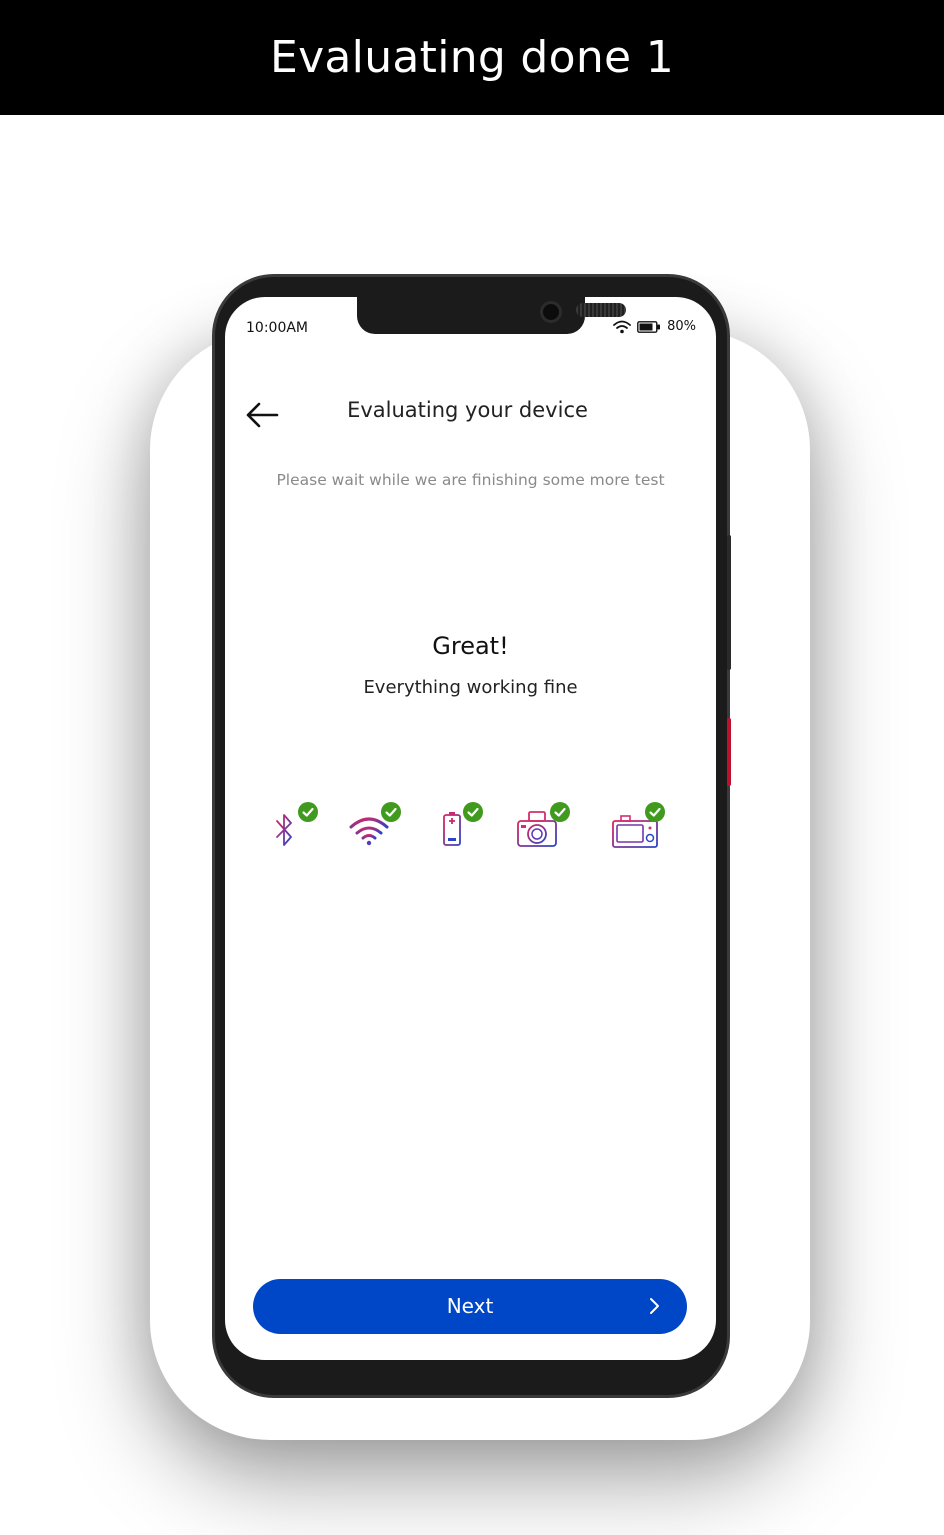 Image resolution: width=944 pixels, height=1535 pixels. What do you see at coordinates (729, 602) in the screenshot?
I see `volume-button` at bounding box center [729, 602].